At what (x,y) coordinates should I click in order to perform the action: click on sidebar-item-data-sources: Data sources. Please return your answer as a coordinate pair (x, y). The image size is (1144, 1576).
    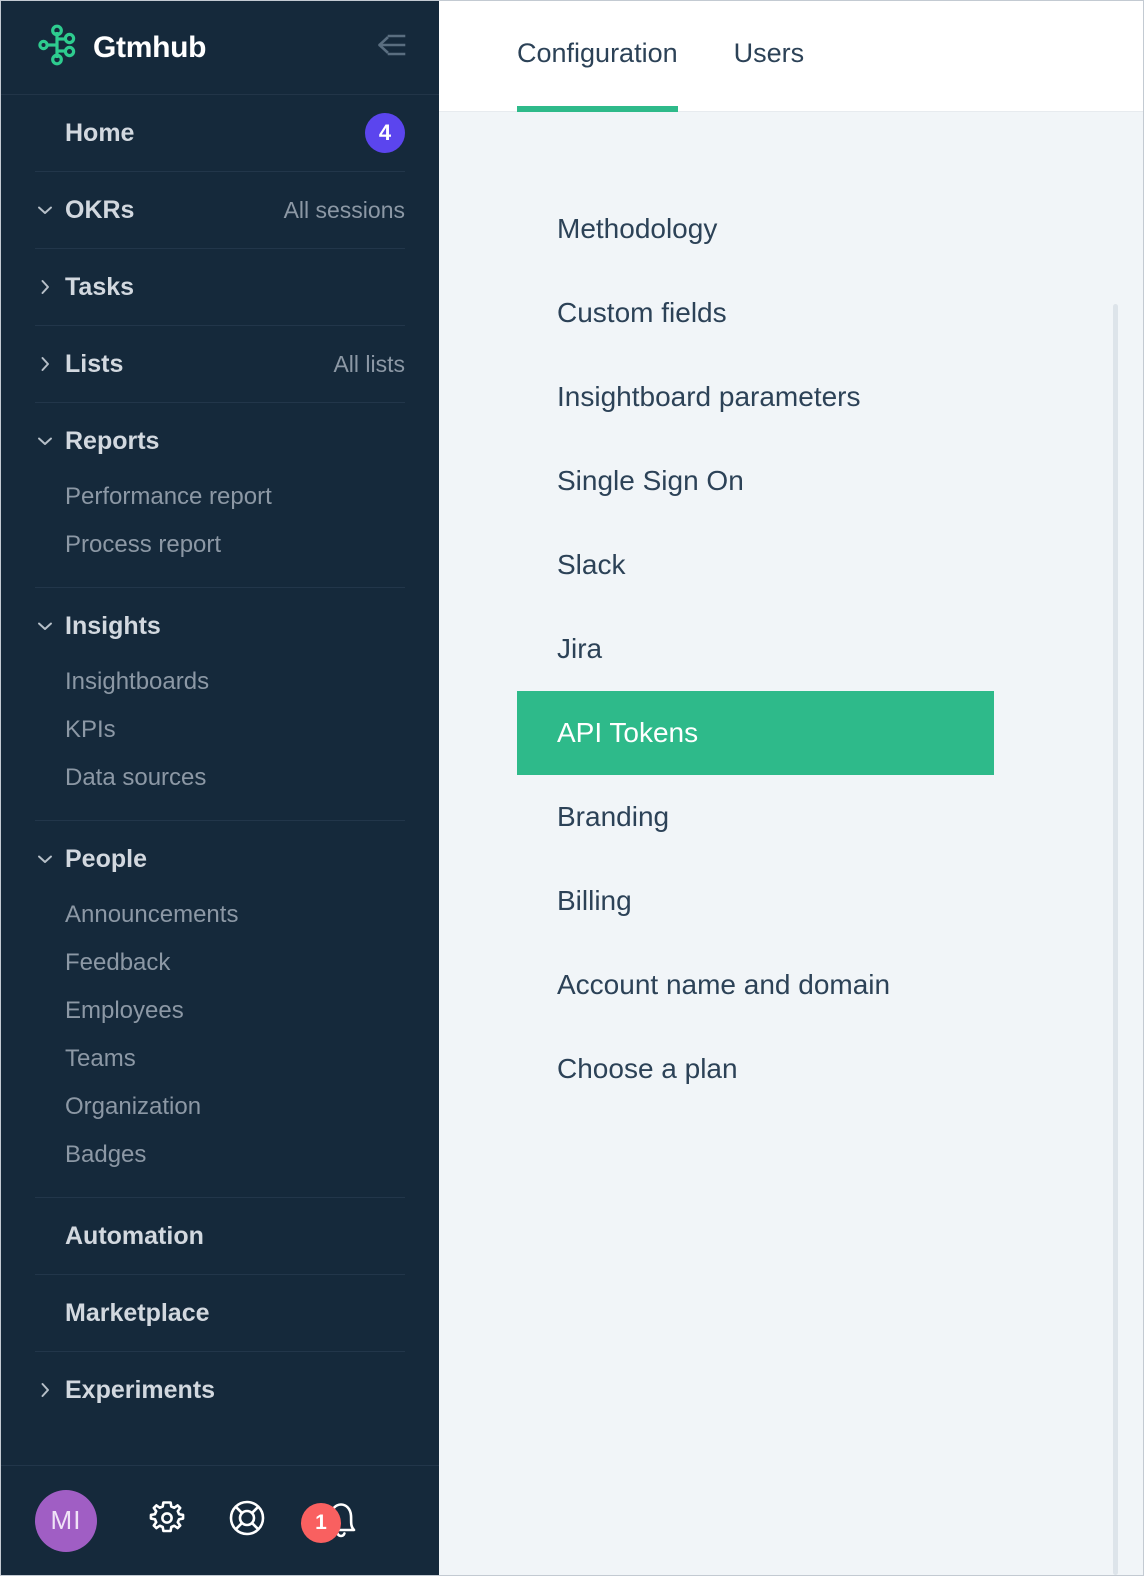
    Looking at the image, I should click on (220, 778).